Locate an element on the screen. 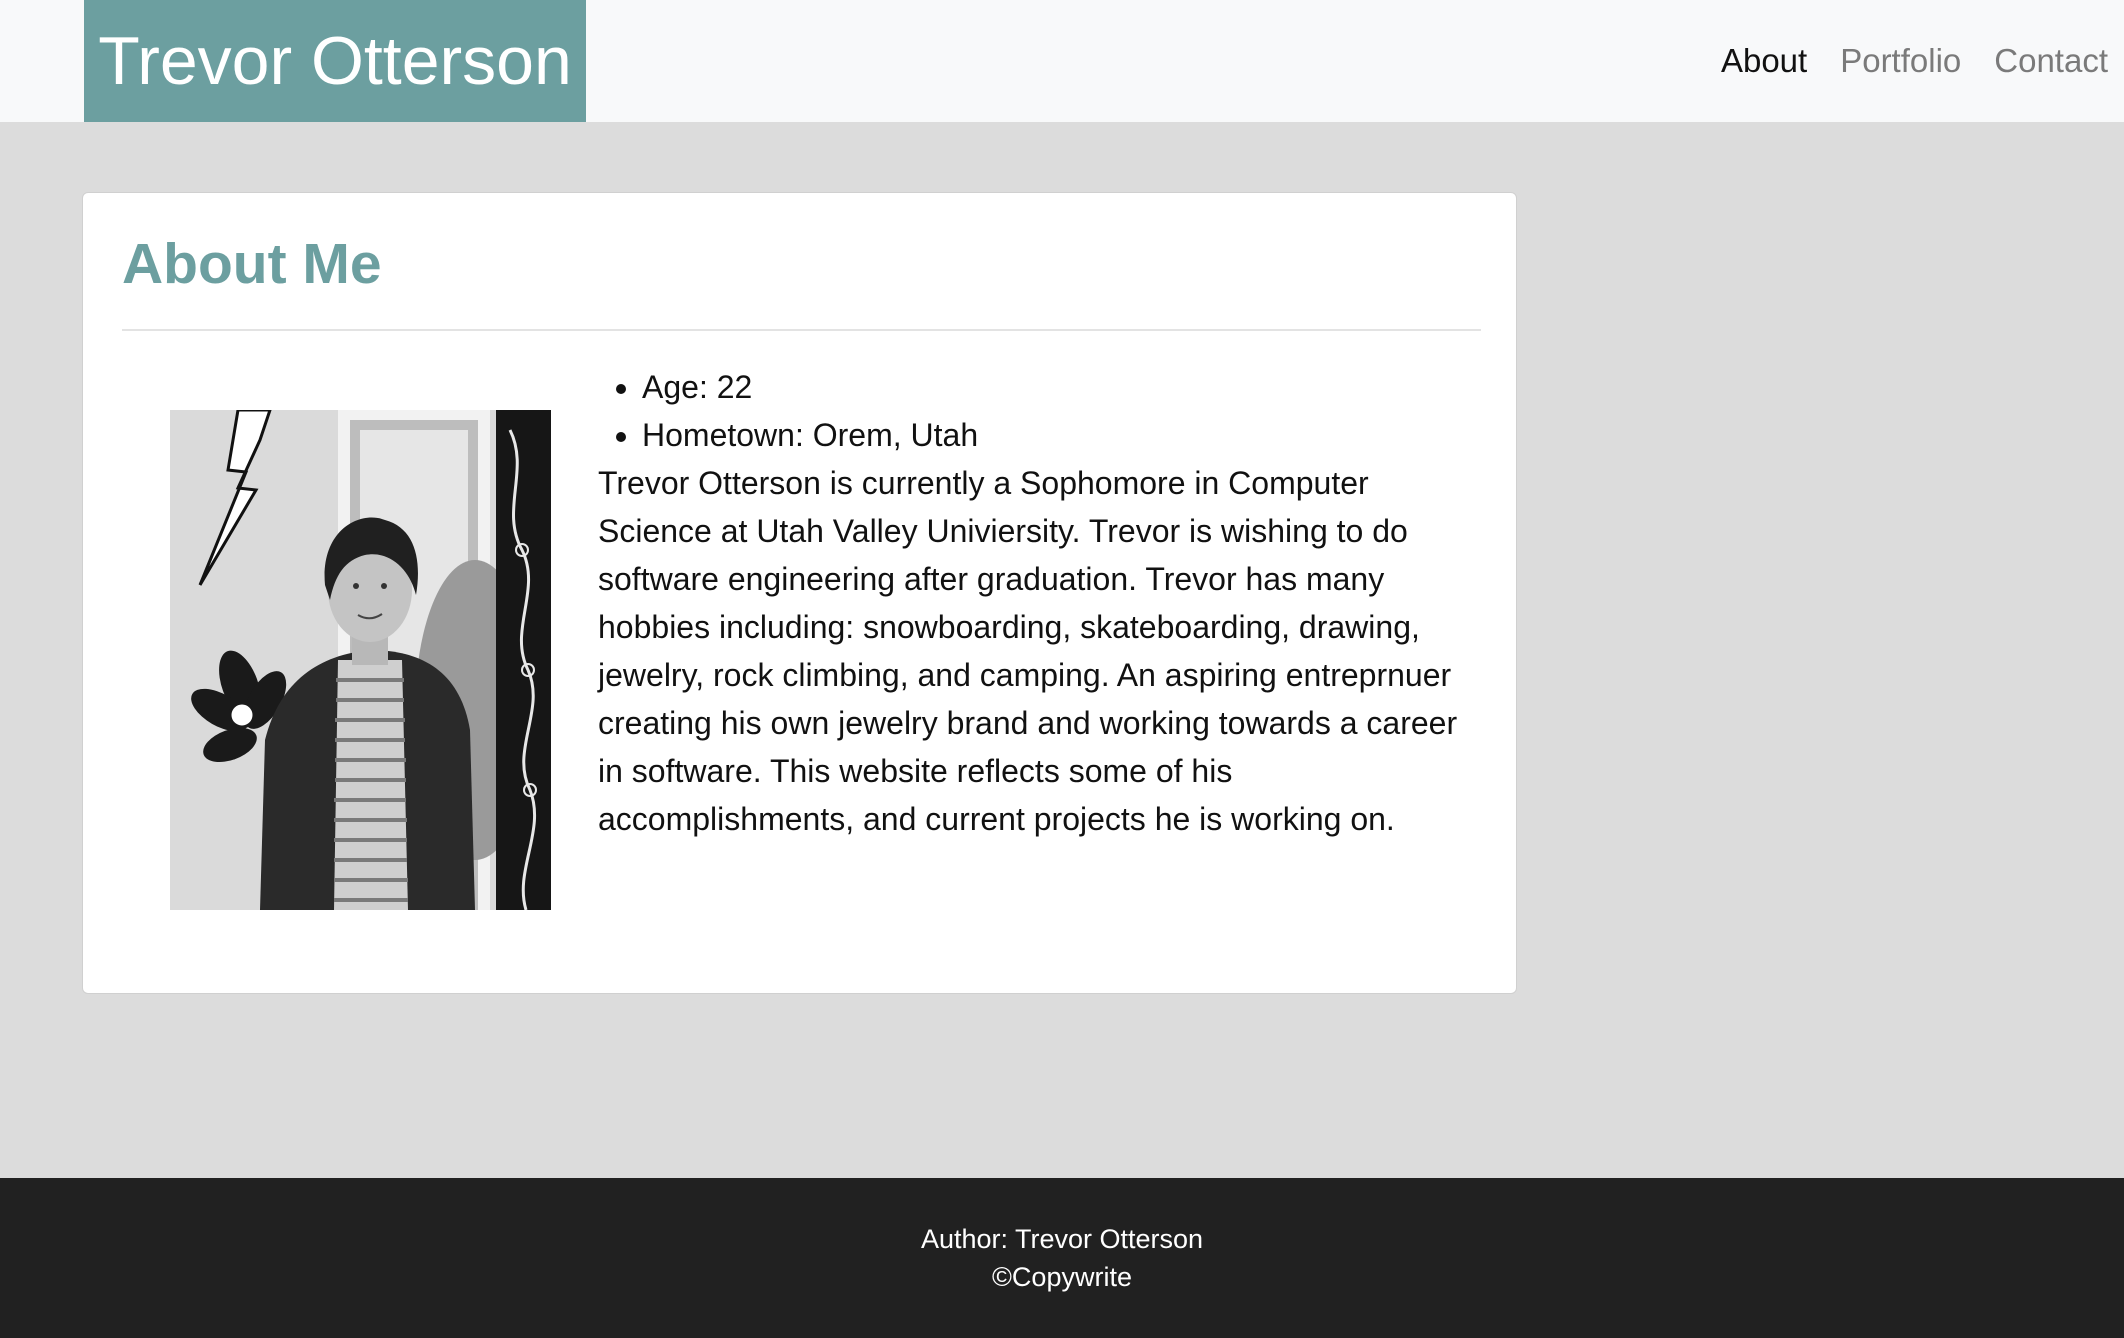 The width and height of the screenshot is (2124, 1338). nav-link-contact: Contact is located at coordinates (2051, 61).